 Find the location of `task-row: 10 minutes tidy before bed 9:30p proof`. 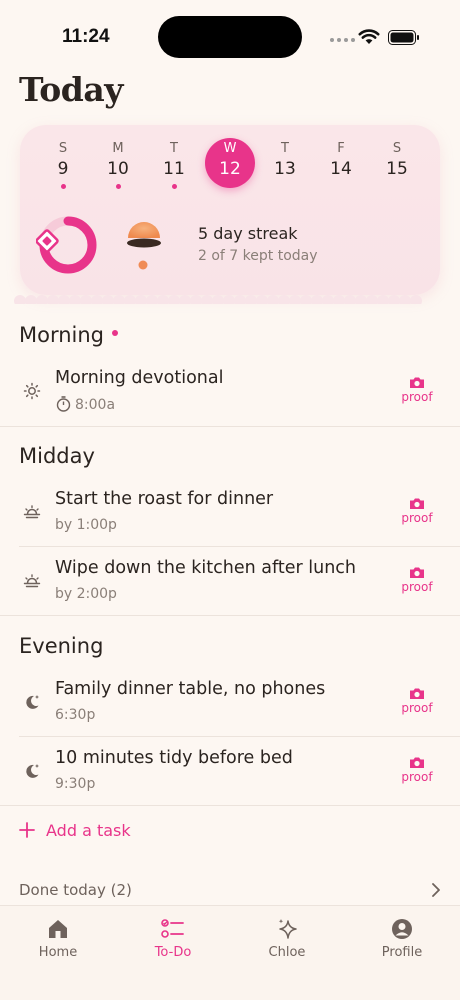

task-row: 10 minutes tidy before bed 9:30p proof is located at coordinates (230, 771).